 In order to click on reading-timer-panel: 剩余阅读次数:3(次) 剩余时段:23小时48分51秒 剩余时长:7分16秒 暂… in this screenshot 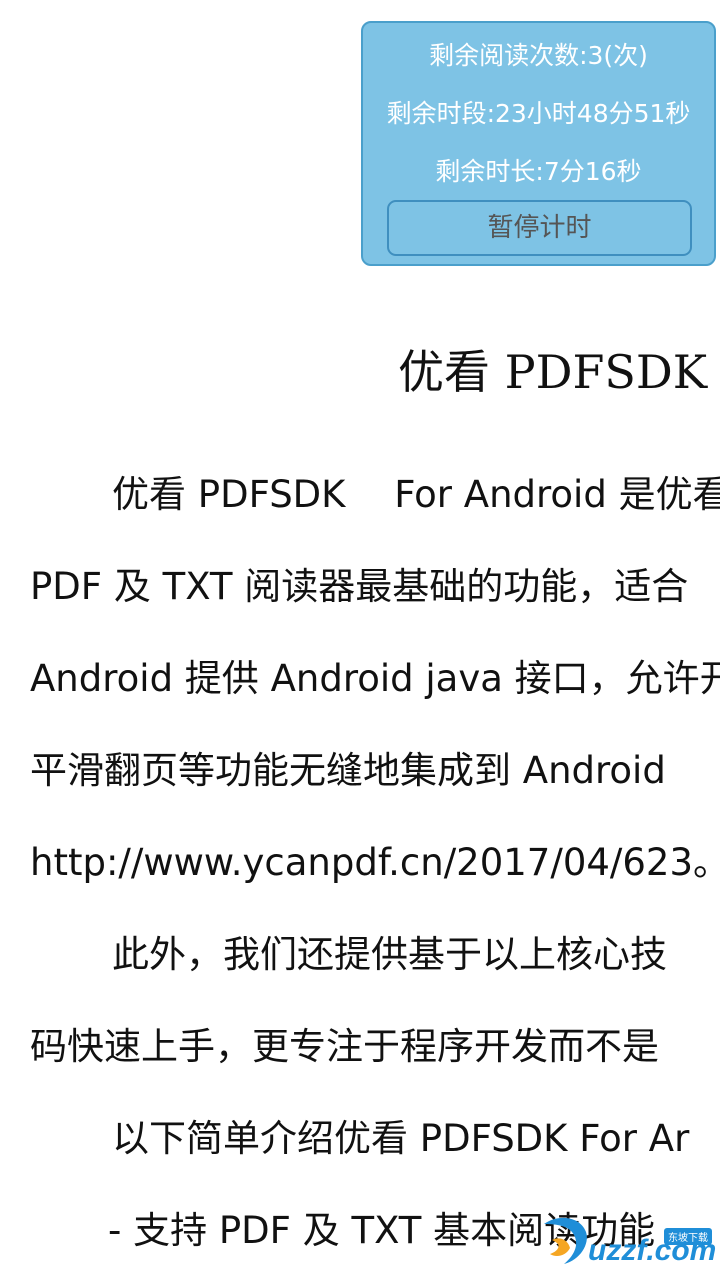, I will do `click(538, 143)`.